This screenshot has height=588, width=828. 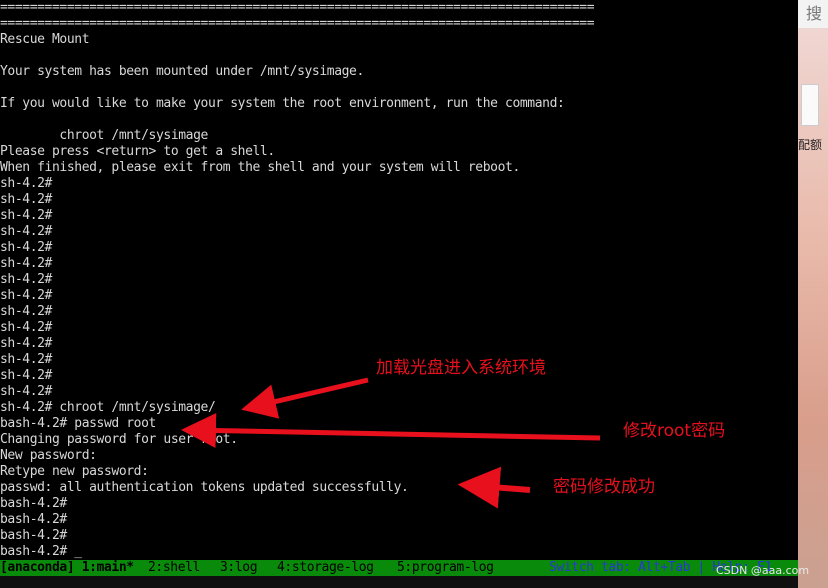 I want to click on arrow-to-success, so click(x=494, y=487).